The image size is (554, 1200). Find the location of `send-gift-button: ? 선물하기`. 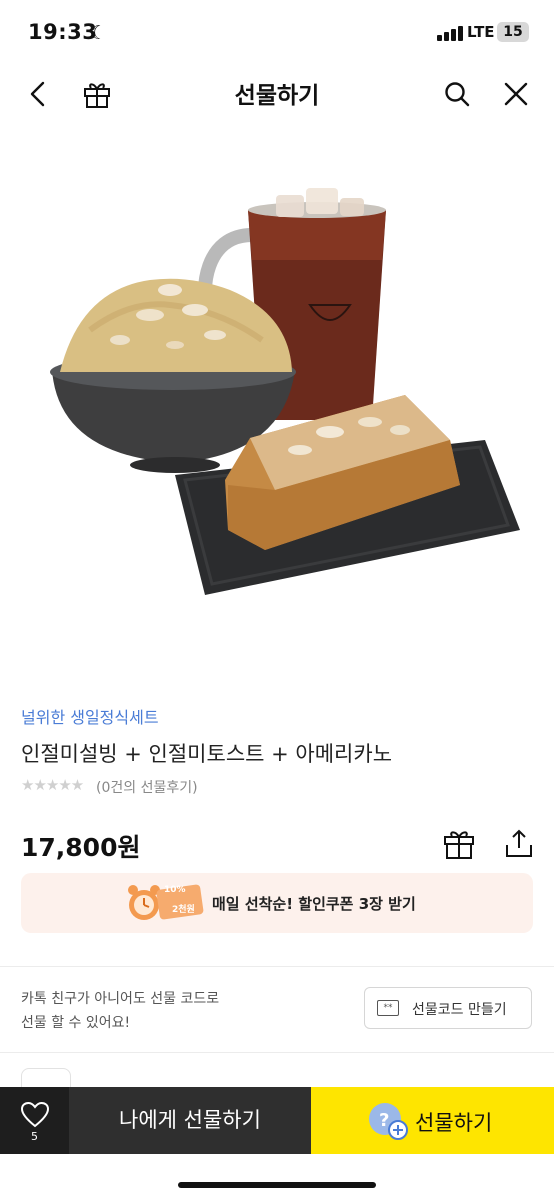

send-gift-button: ? 선물하기 is located at coordinates (432, 1120).